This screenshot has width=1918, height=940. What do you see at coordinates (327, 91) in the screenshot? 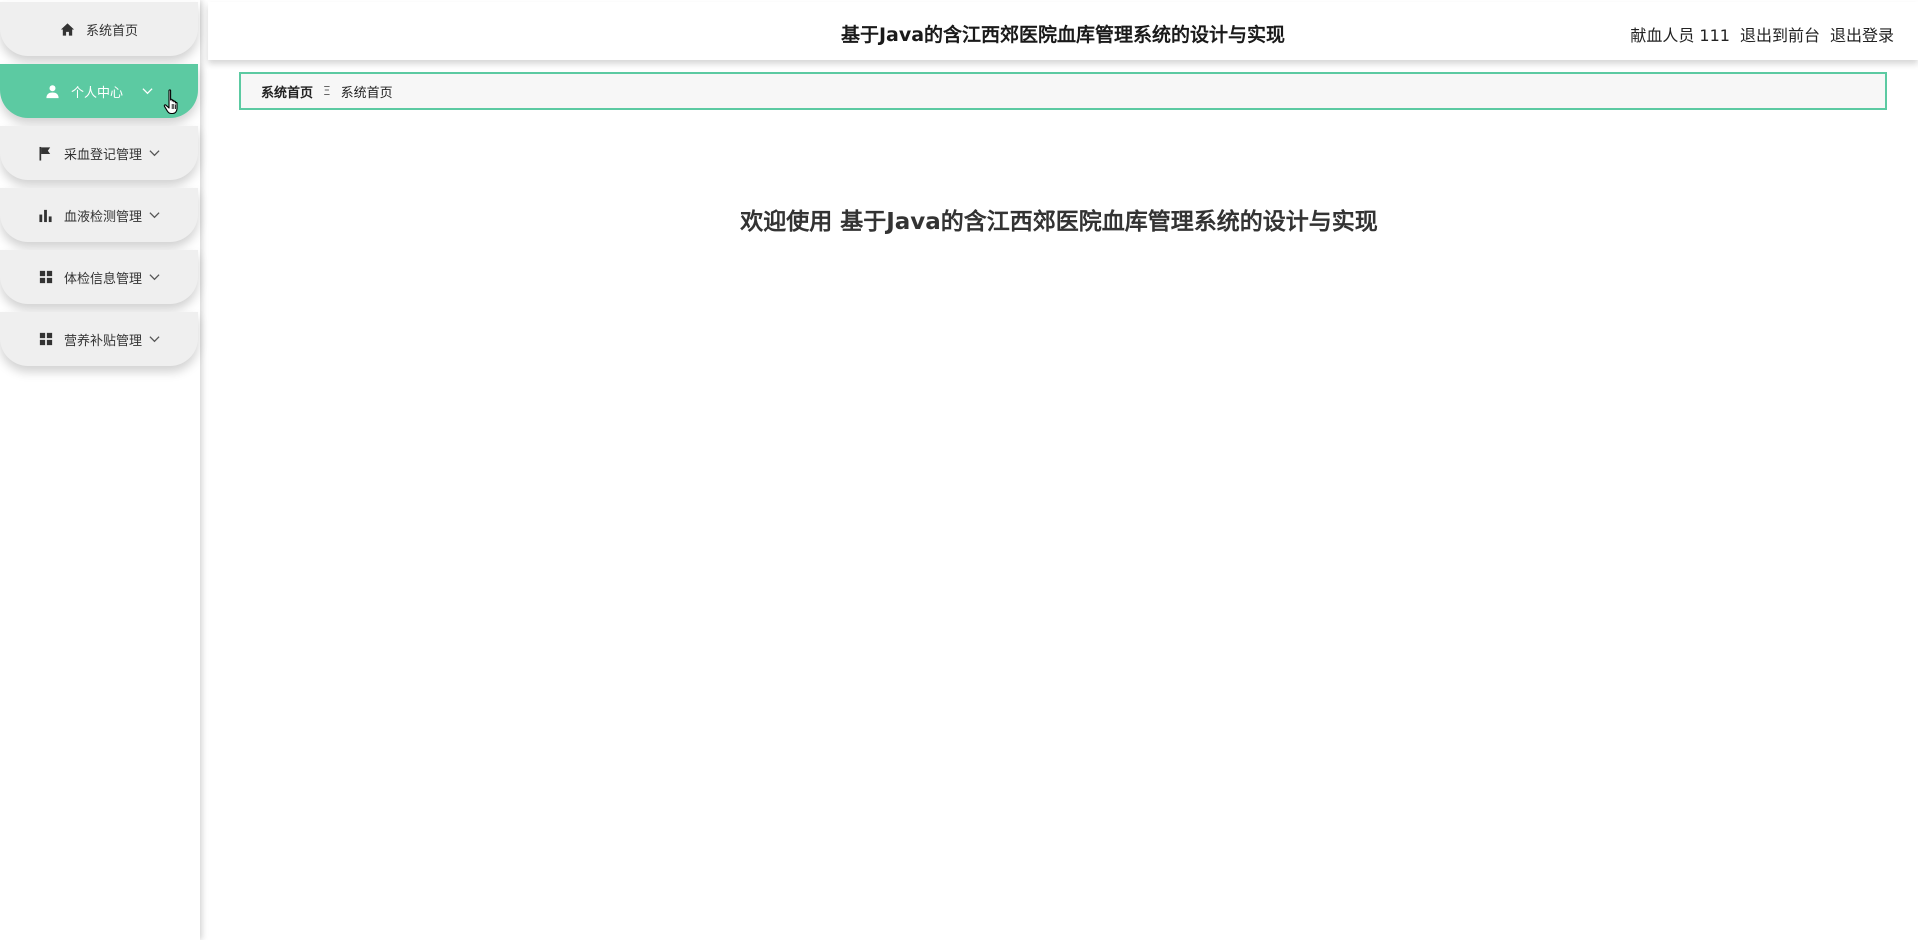
I see `breadcrumb-separator: Ξ` at bounding box center [327, 91].